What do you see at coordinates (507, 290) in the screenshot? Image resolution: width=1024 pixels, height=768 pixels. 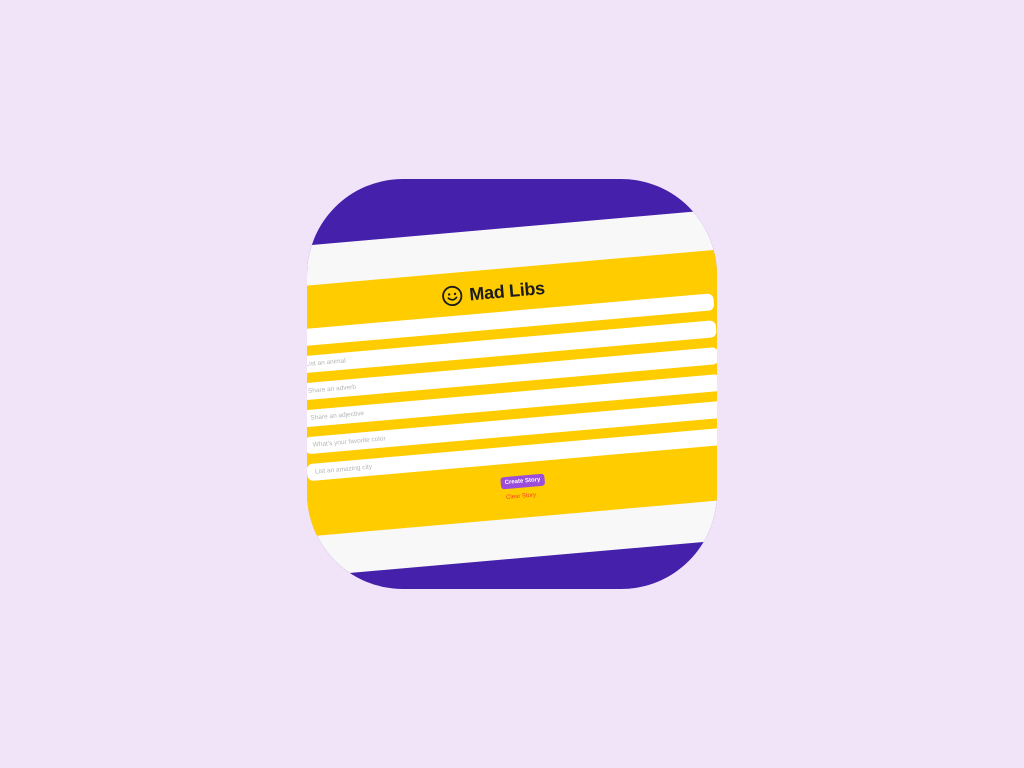 I see `page-title: Mad Libs` at bounding box center [507, 290].